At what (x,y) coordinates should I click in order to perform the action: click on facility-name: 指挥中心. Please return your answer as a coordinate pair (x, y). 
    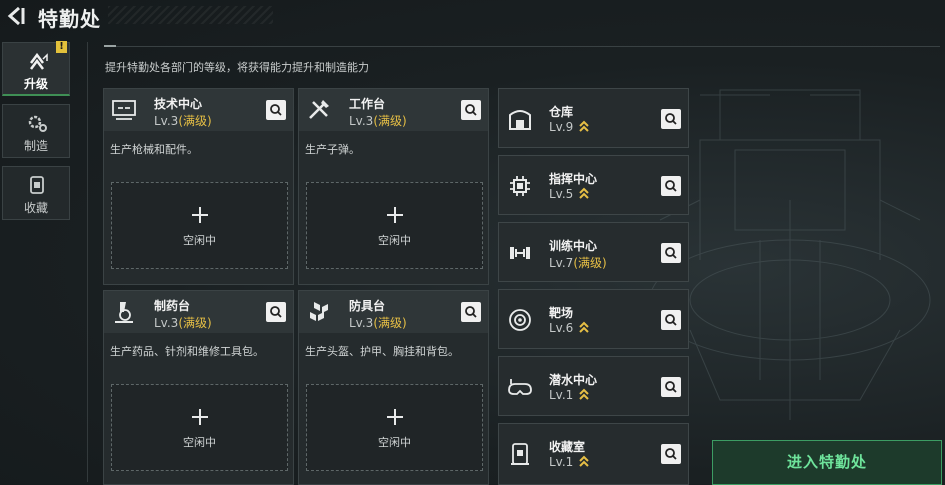
    Looking at the image, I should click on (573, 179).